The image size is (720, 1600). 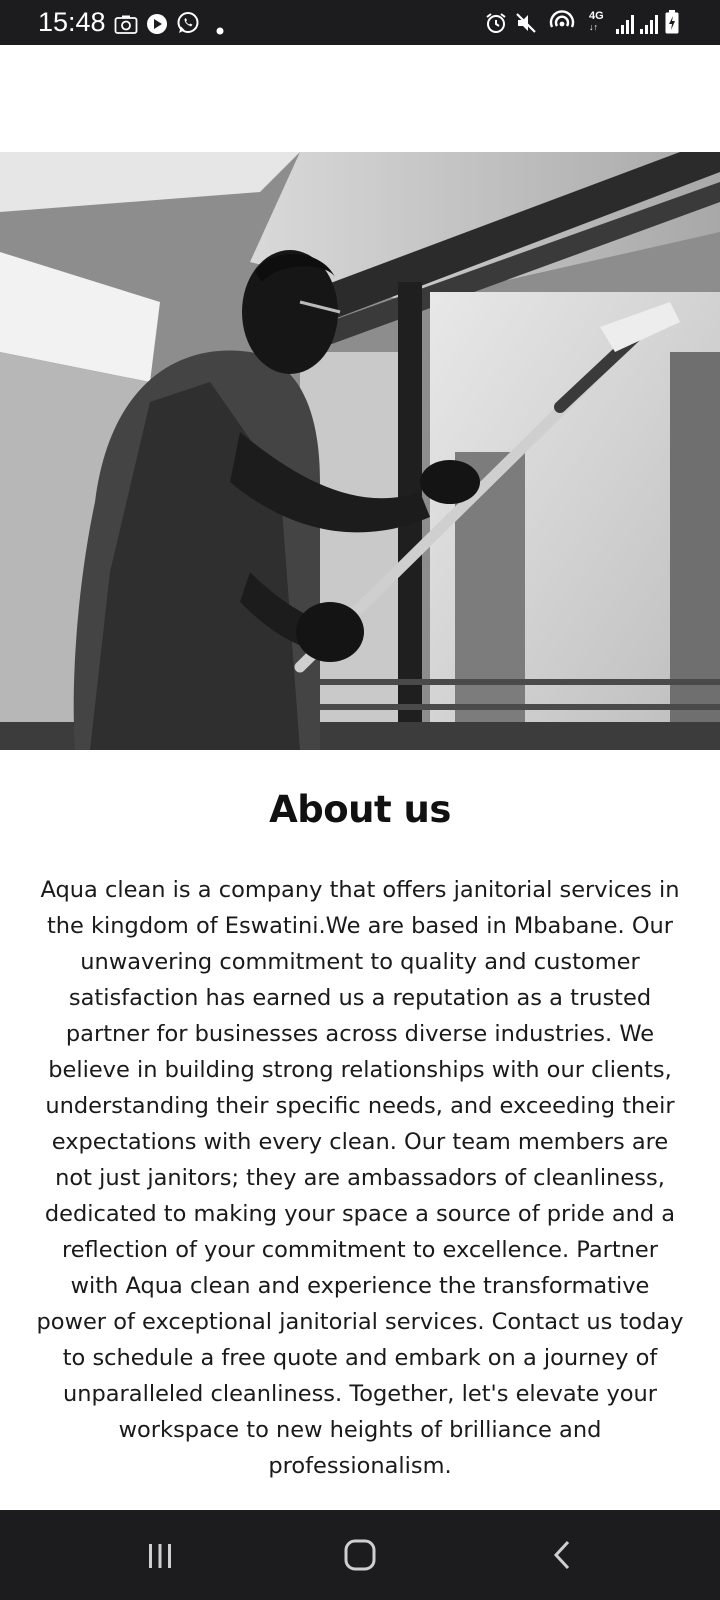 I want to click on back-icon, so click(x=561, y=1555).